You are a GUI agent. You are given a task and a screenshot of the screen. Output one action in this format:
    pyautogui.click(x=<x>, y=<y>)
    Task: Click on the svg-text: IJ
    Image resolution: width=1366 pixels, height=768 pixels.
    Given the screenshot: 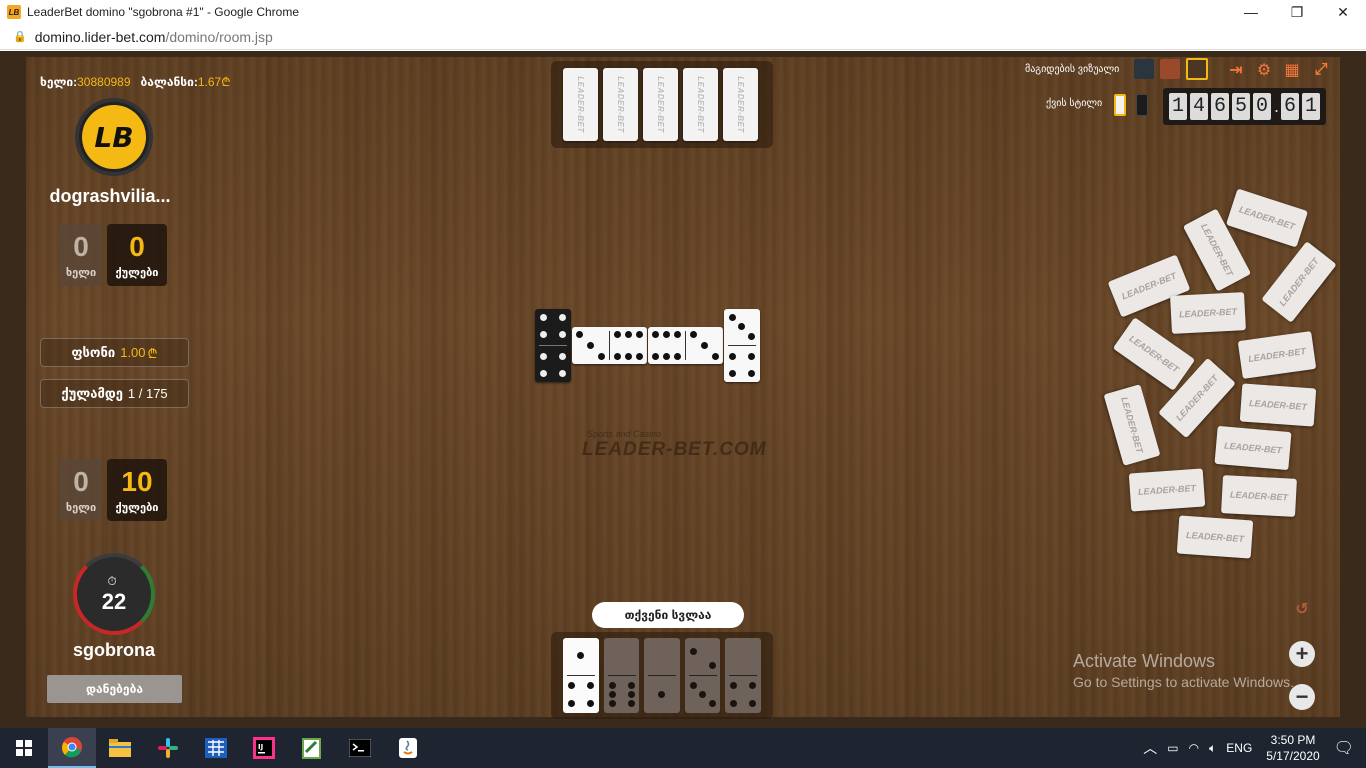 What is the action you would take?
    pyautogui.click(x=260, y=747)
    